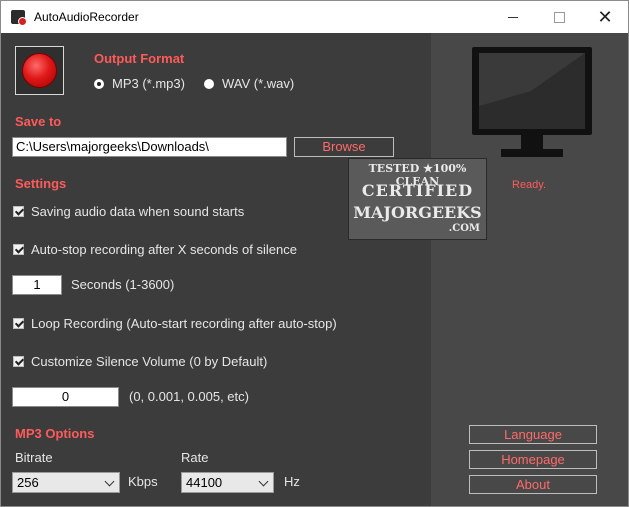 The image size is (629, 507). I want to click on settings-heading: Settings, so click(41, 183).